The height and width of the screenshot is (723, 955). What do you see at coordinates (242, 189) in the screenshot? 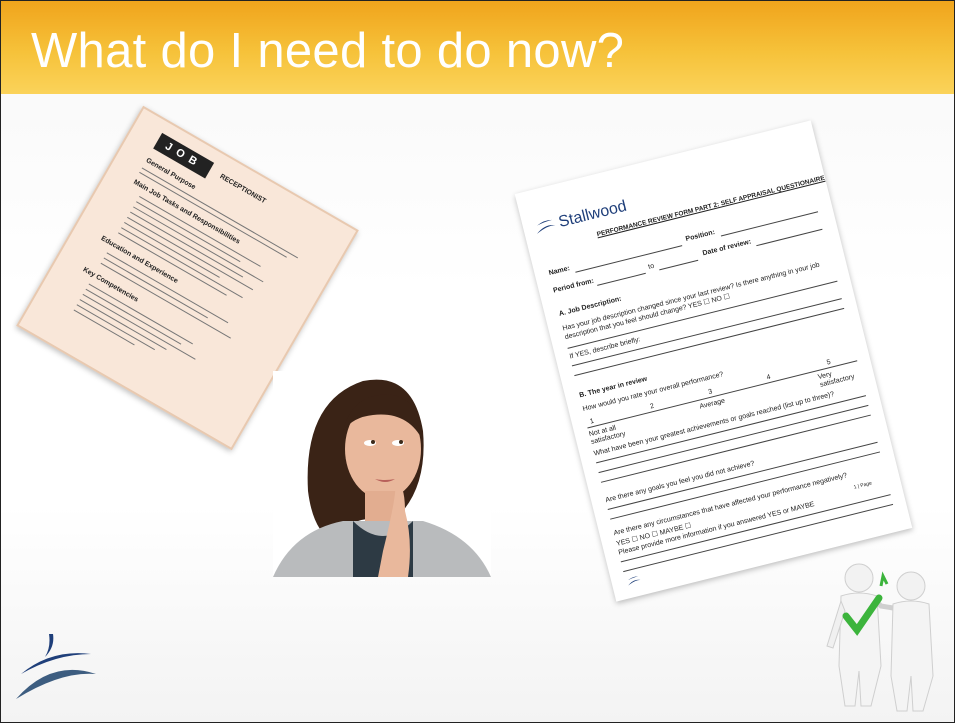
I see `job-heading: RECEPTIONIST` at bounding box center [242, 189].